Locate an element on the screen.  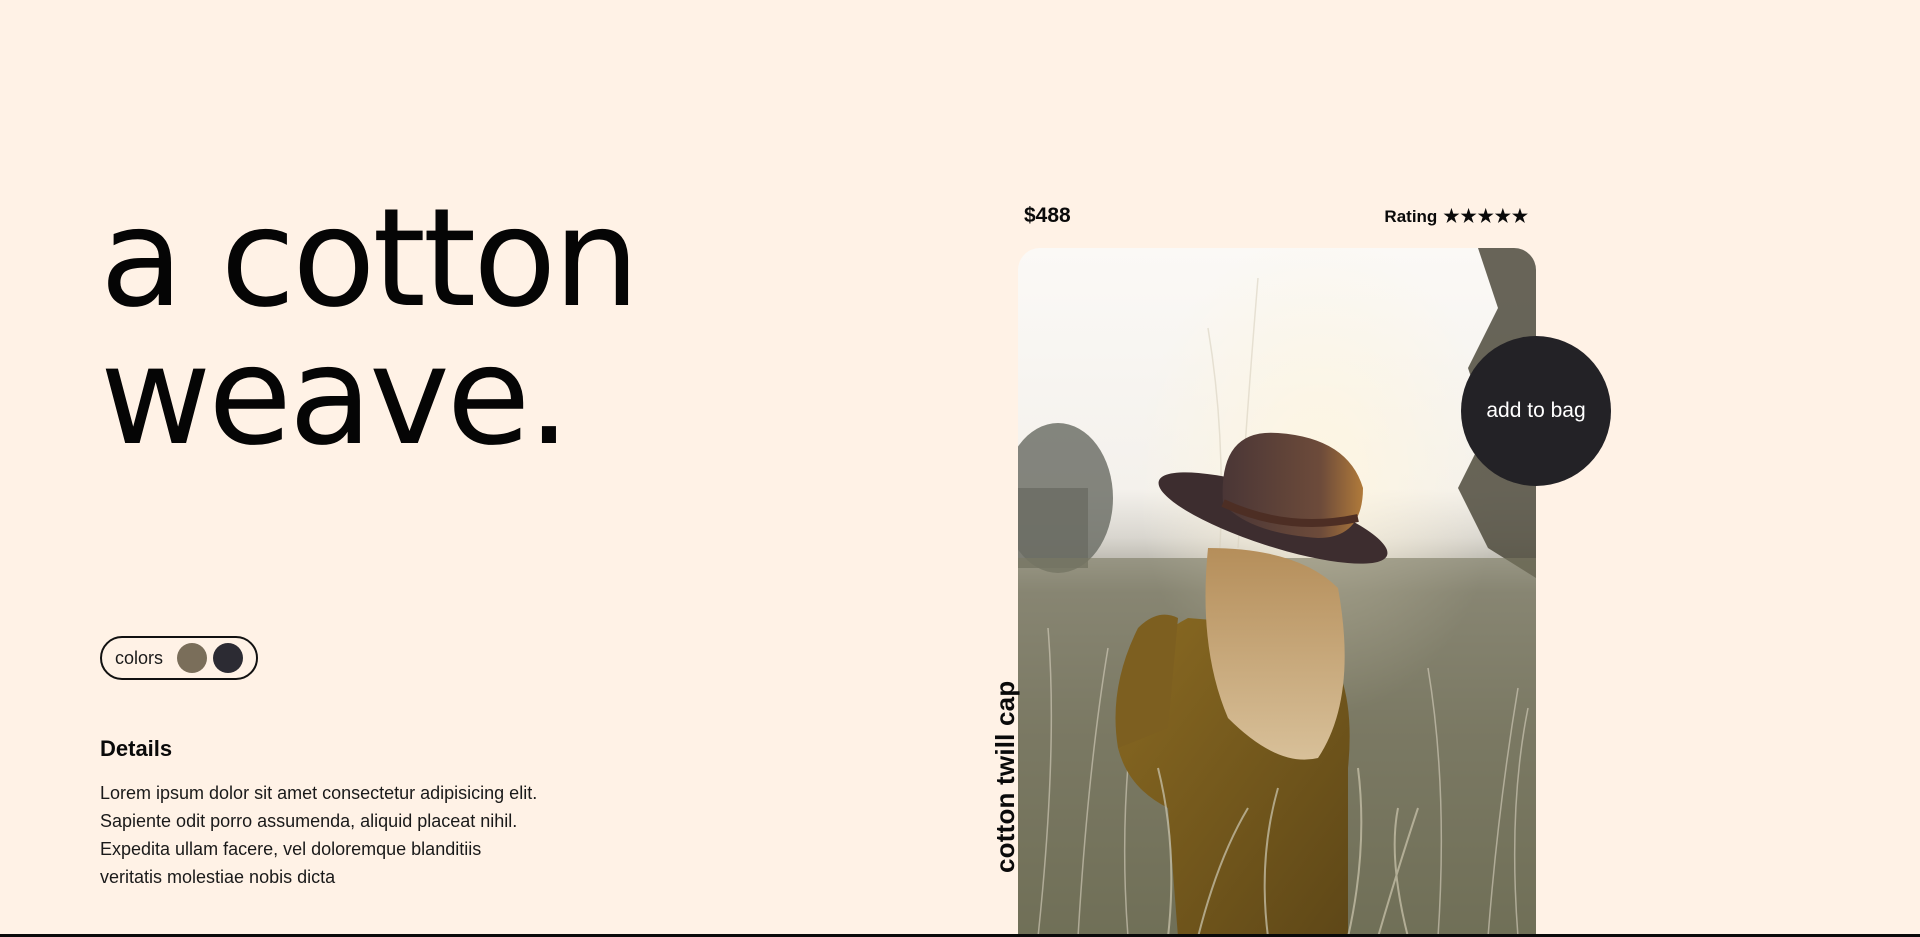
details-heading: Details is located at coordinates (136, 748).